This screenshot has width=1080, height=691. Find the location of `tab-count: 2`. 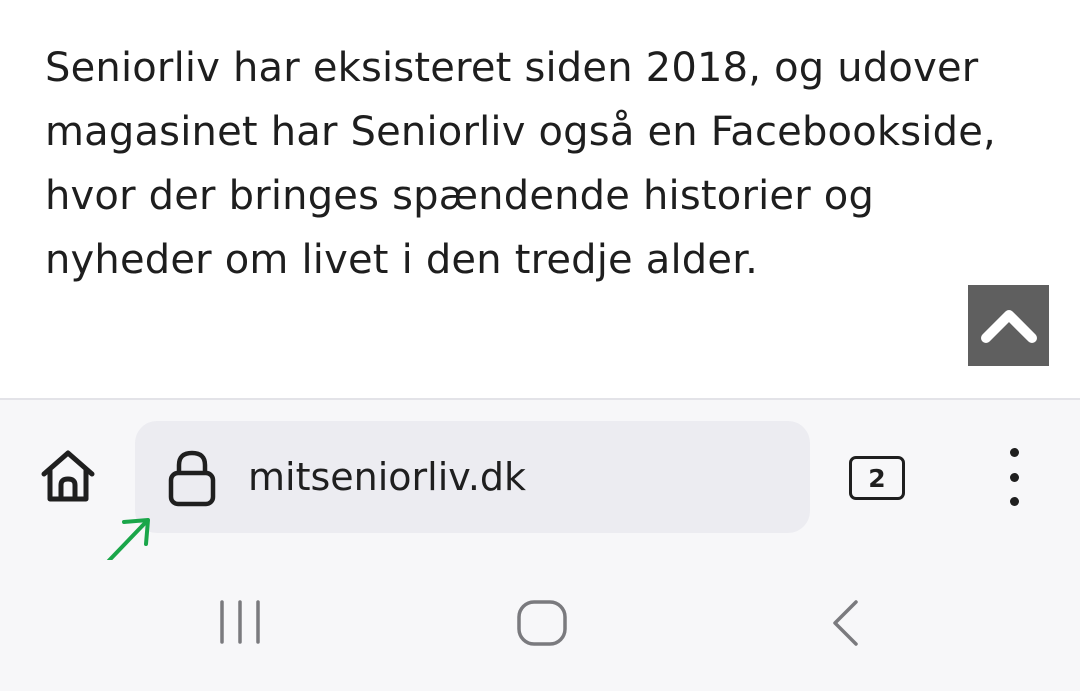

tab-count: 2 is located at coordinates (877, 478).